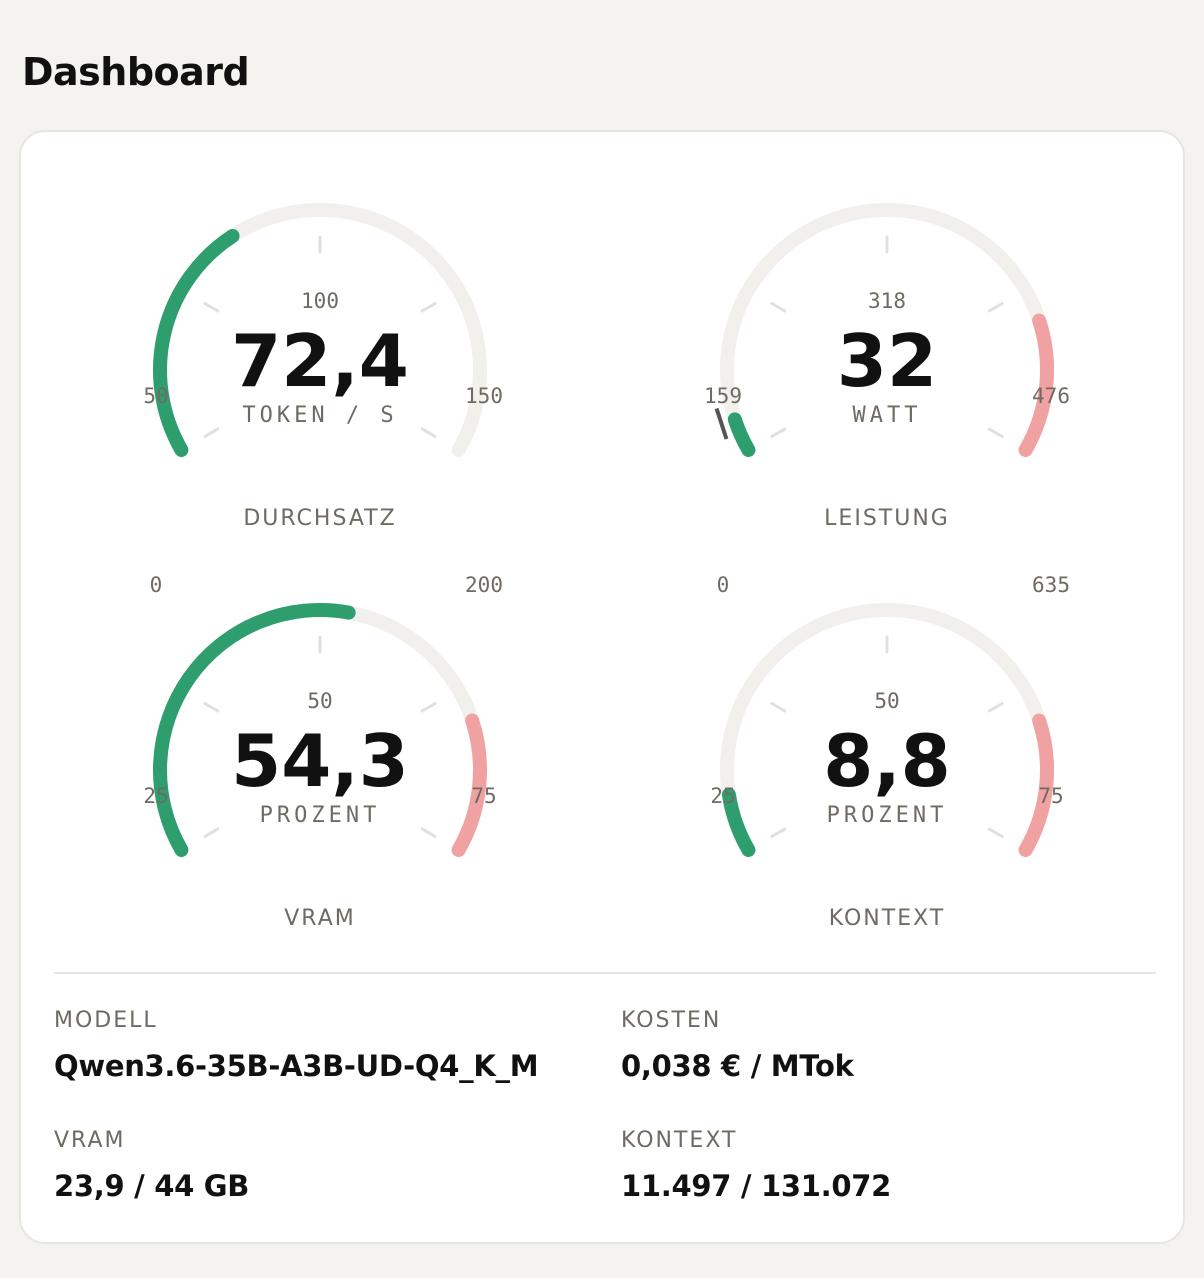 This screenshot has width=1204, height=1278. I want to click on info-kontext-value: 11.497 / 131.072, so click(756, 1186).